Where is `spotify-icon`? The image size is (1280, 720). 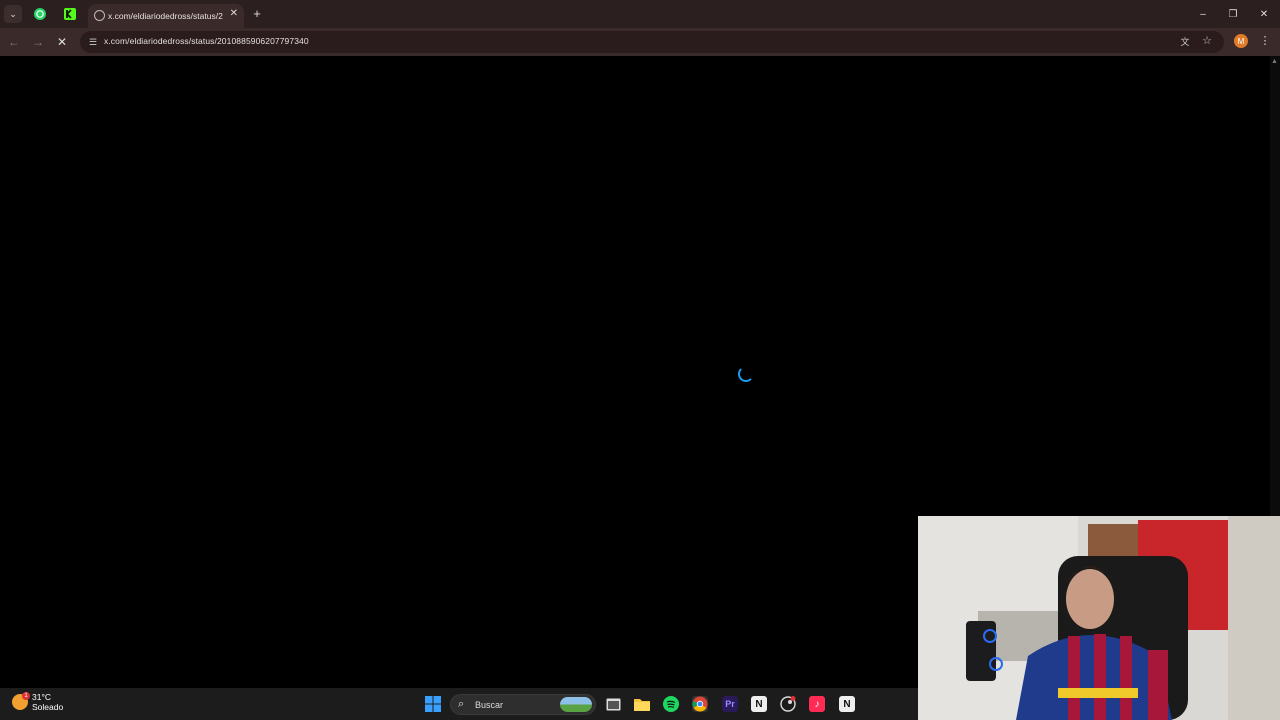
spotify-icon is located at coordinates (671, 704).